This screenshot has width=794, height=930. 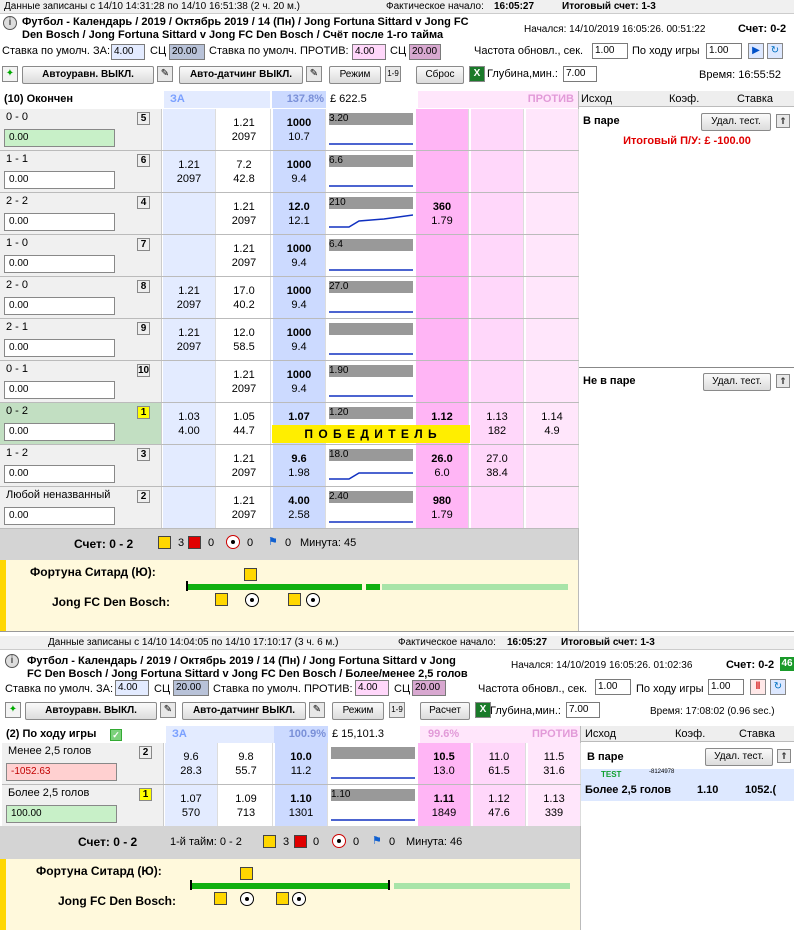 I want to click on price-cell-b2: 9.8 55.7, so click(x=246, y=763).